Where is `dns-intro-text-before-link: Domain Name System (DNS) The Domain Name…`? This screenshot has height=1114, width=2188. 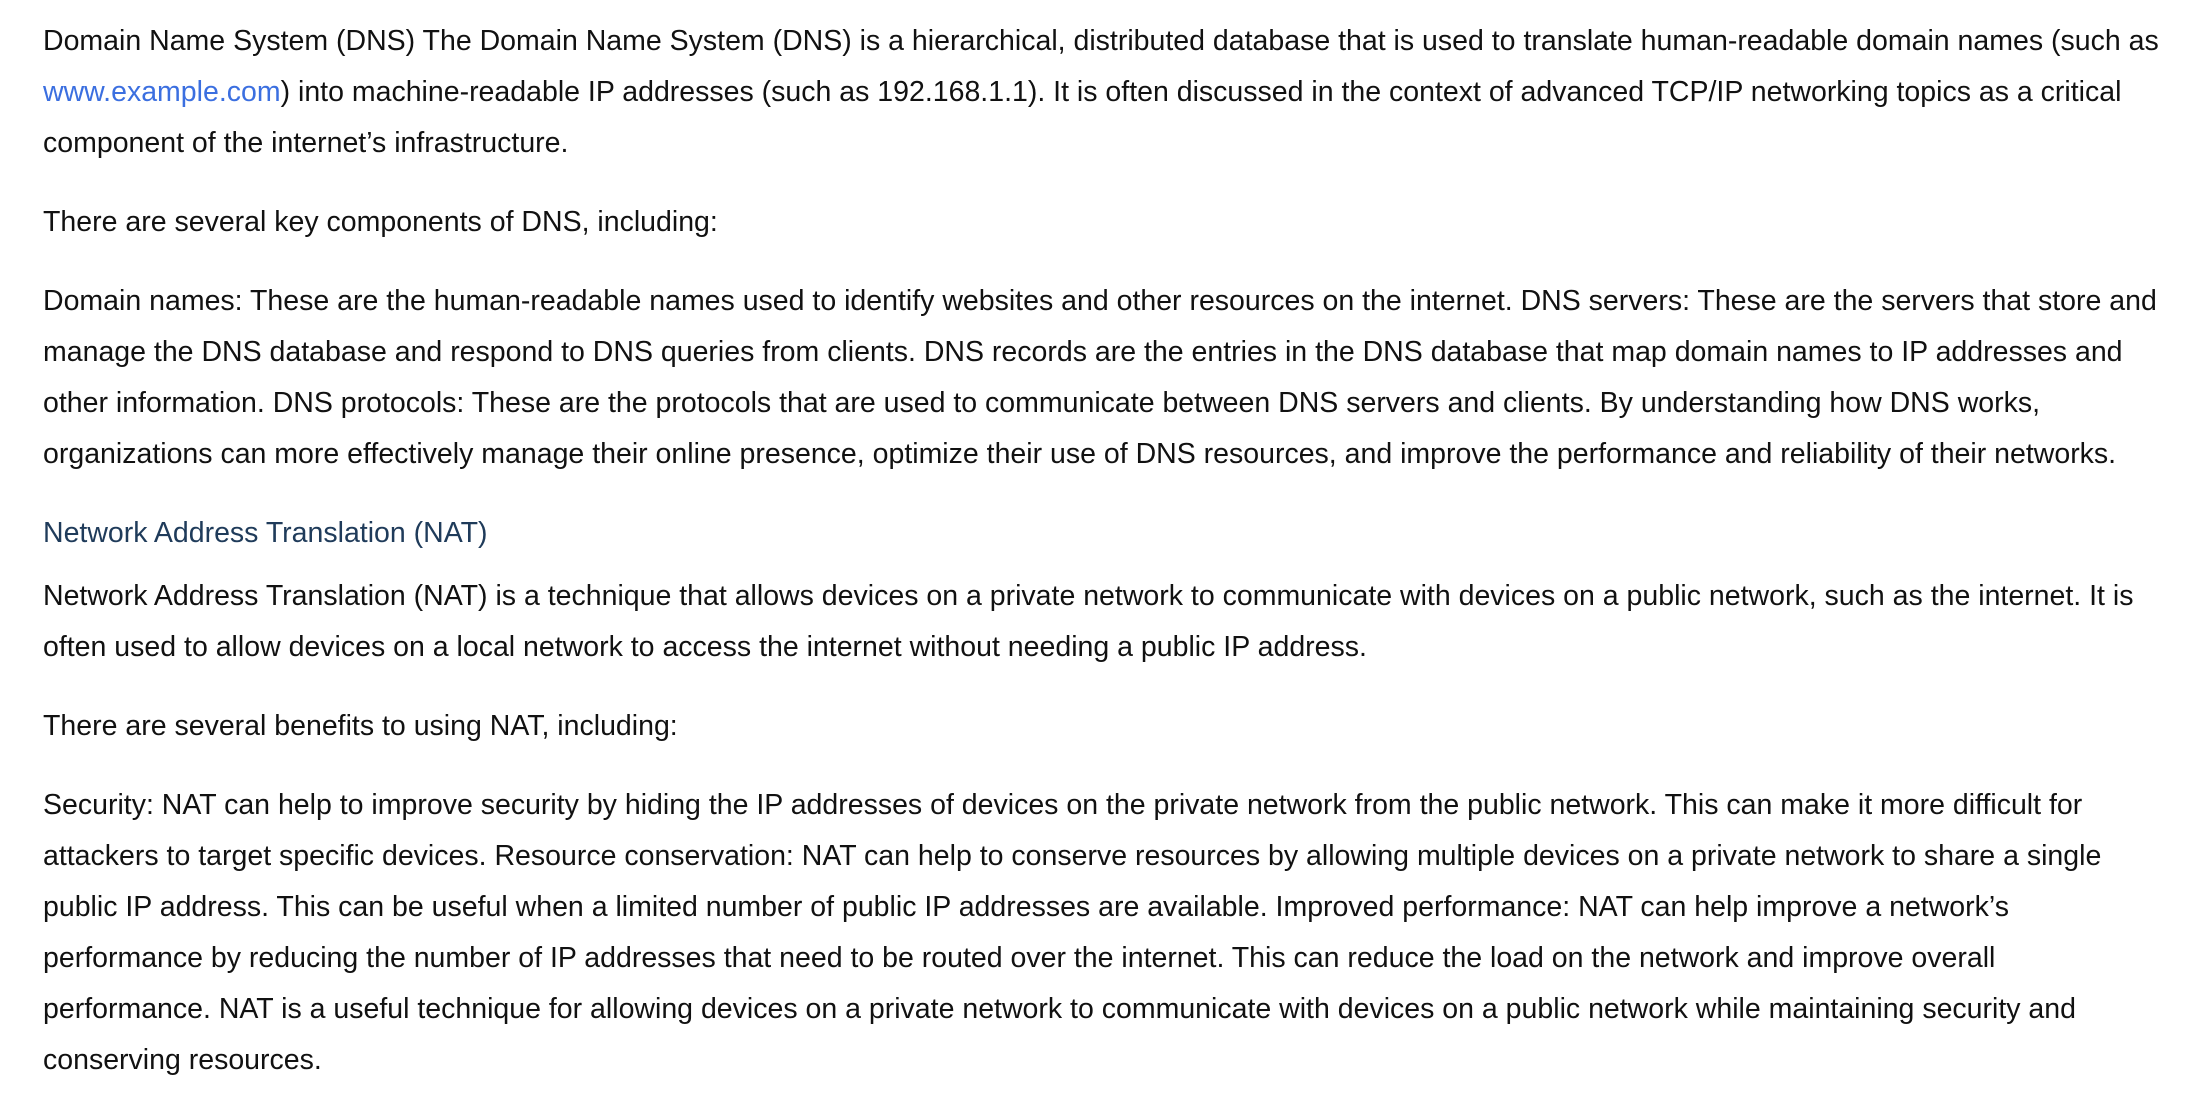
dns-intro-text-before-link: Domain Name System (DNS) The Domain Name… is located at coordinates (1101, 41).